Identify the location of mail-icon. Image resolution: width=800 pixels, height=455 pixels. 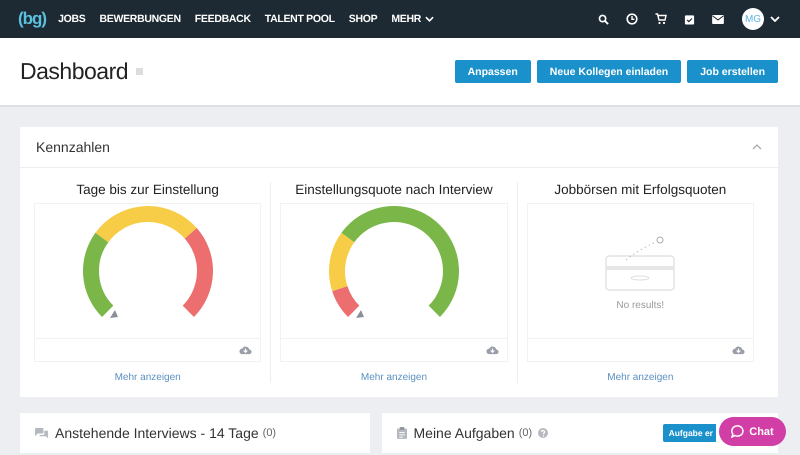
(718, 19).